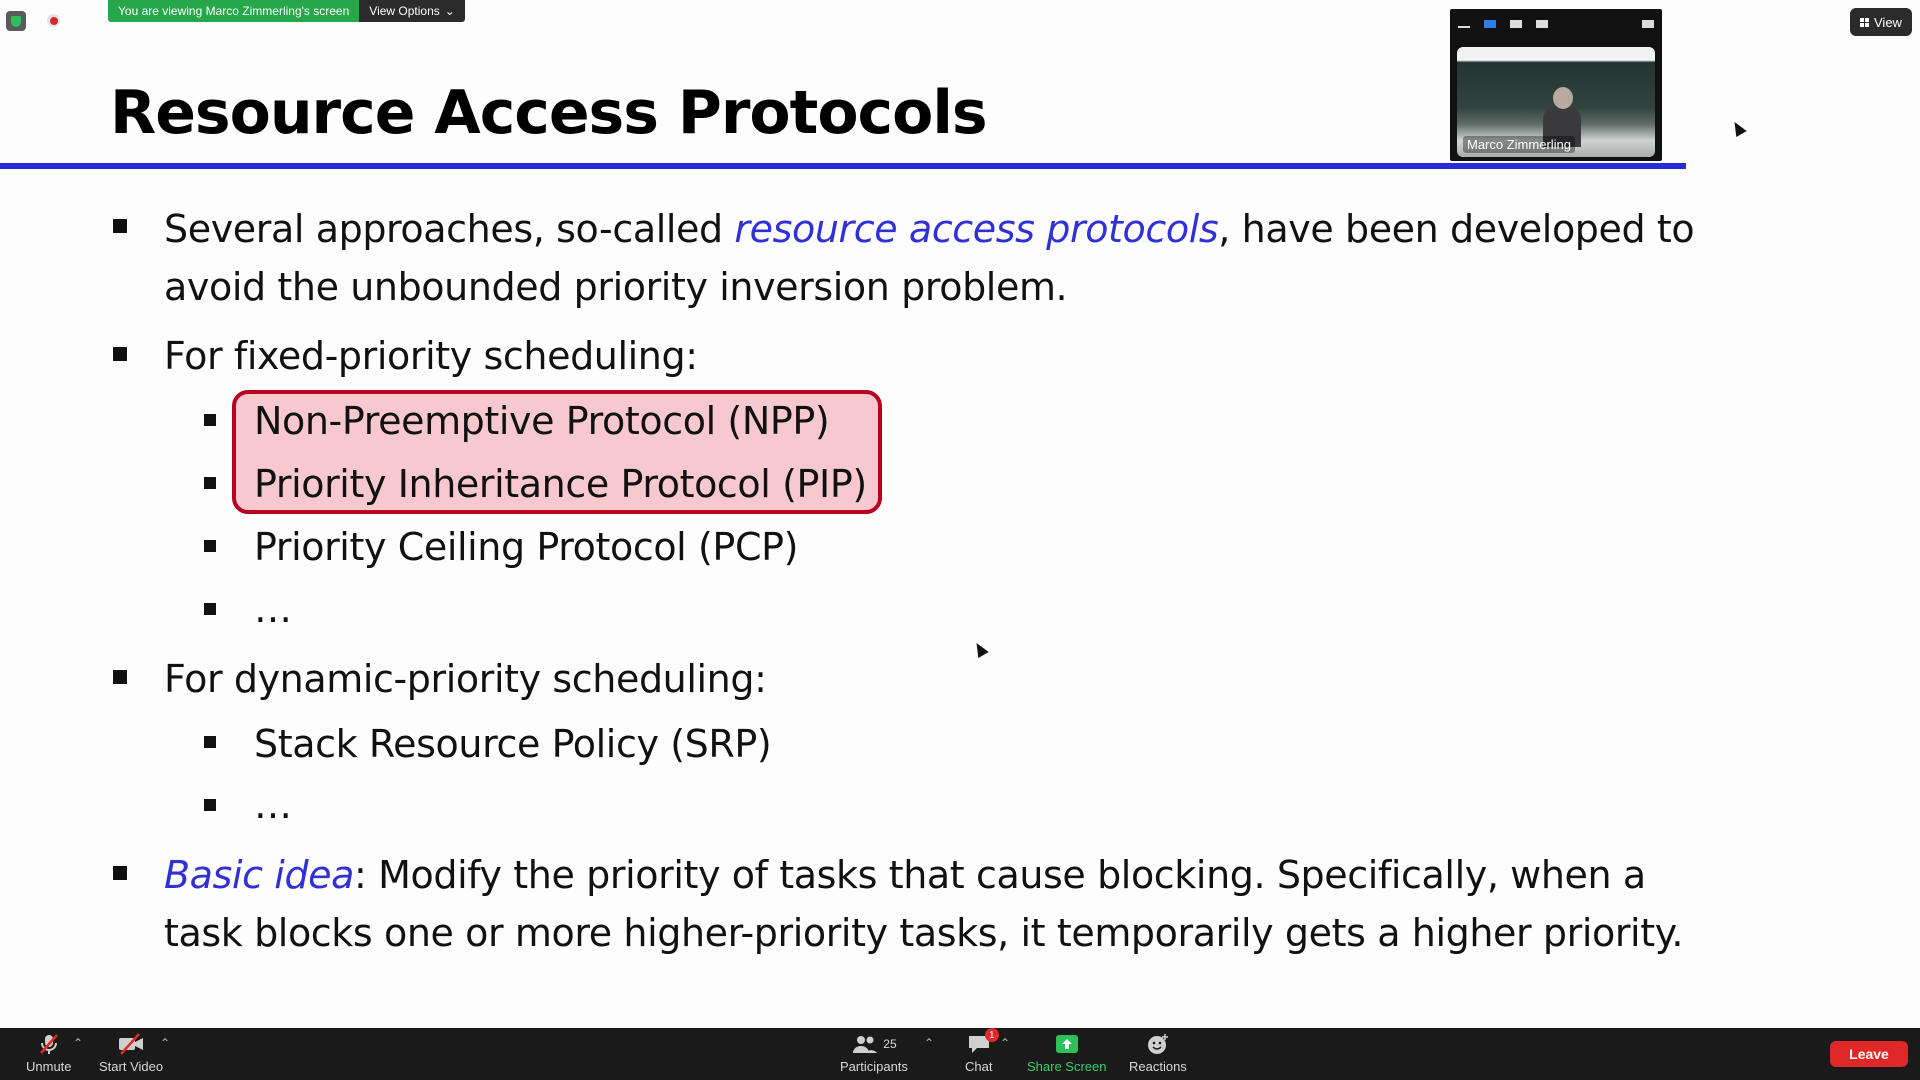 This screenshot has height=1080, width=1920. Describe the element at coordinates (49, 1066) in the screenshot. I see `unmute-label: Unmute` at that location.